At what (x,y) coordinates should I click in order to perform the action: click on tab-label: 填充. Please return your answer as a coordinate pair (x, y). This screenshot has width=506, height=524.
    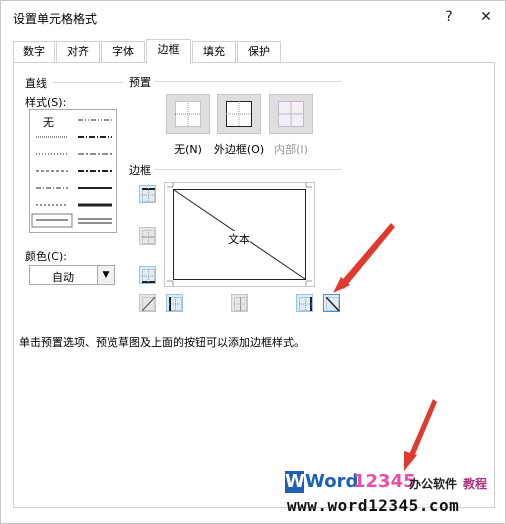
    Looking at the image, I should click on (214, 51).